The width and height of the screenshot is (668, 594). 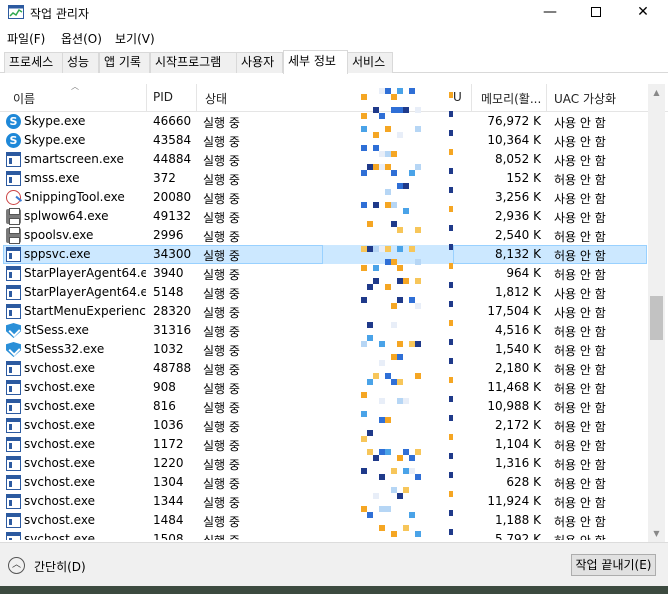 I want to click on table-row: S Skype.exe 43584 실행 중 10,364 K 사용 안 함, so click(x=324, y=140).